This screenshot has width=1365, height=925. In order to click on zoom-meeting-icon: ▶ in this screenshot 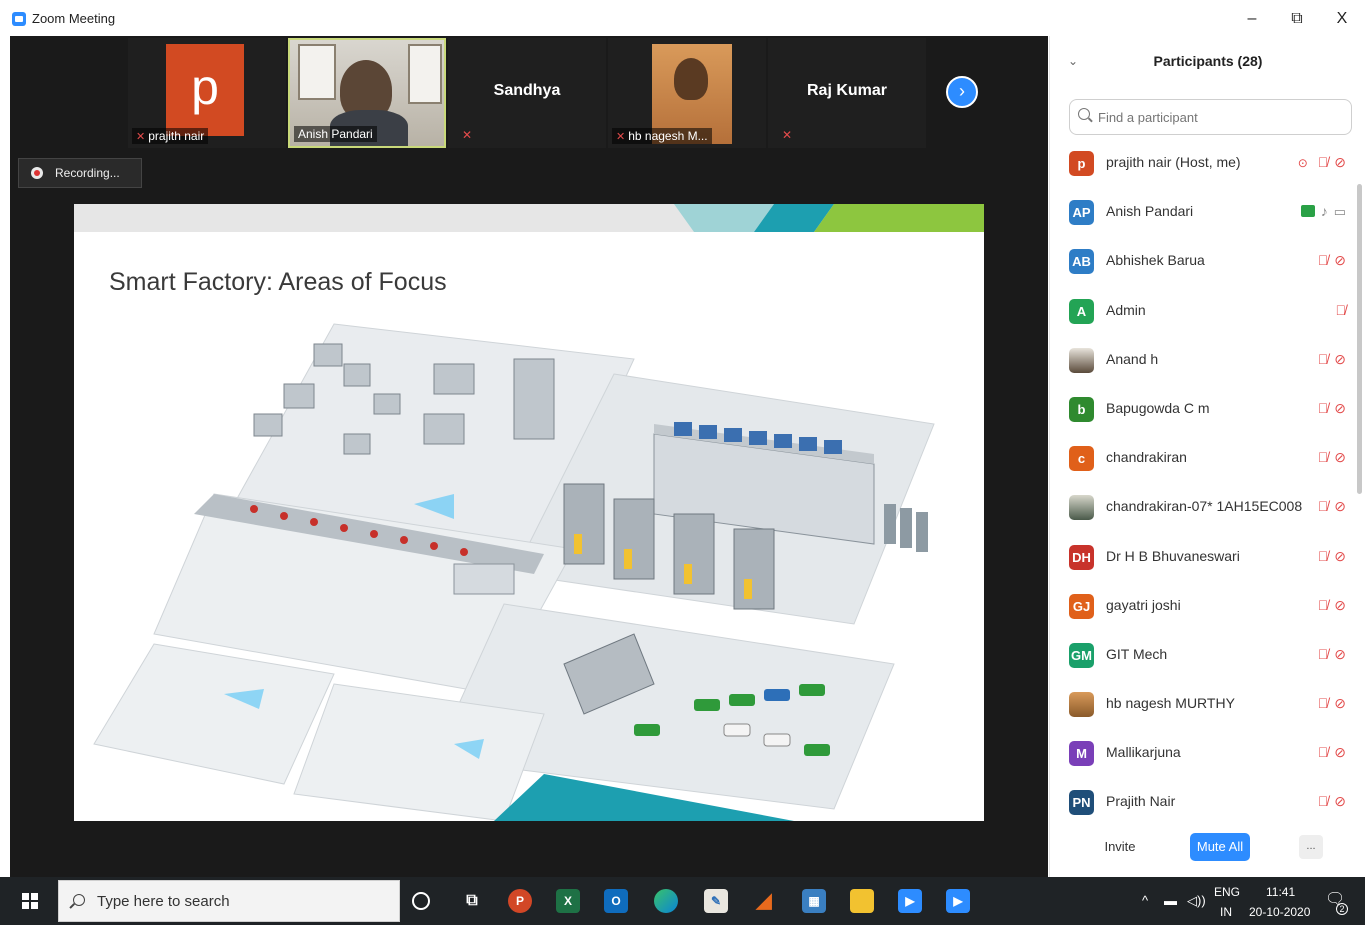, I will do `click(958, 901)`.